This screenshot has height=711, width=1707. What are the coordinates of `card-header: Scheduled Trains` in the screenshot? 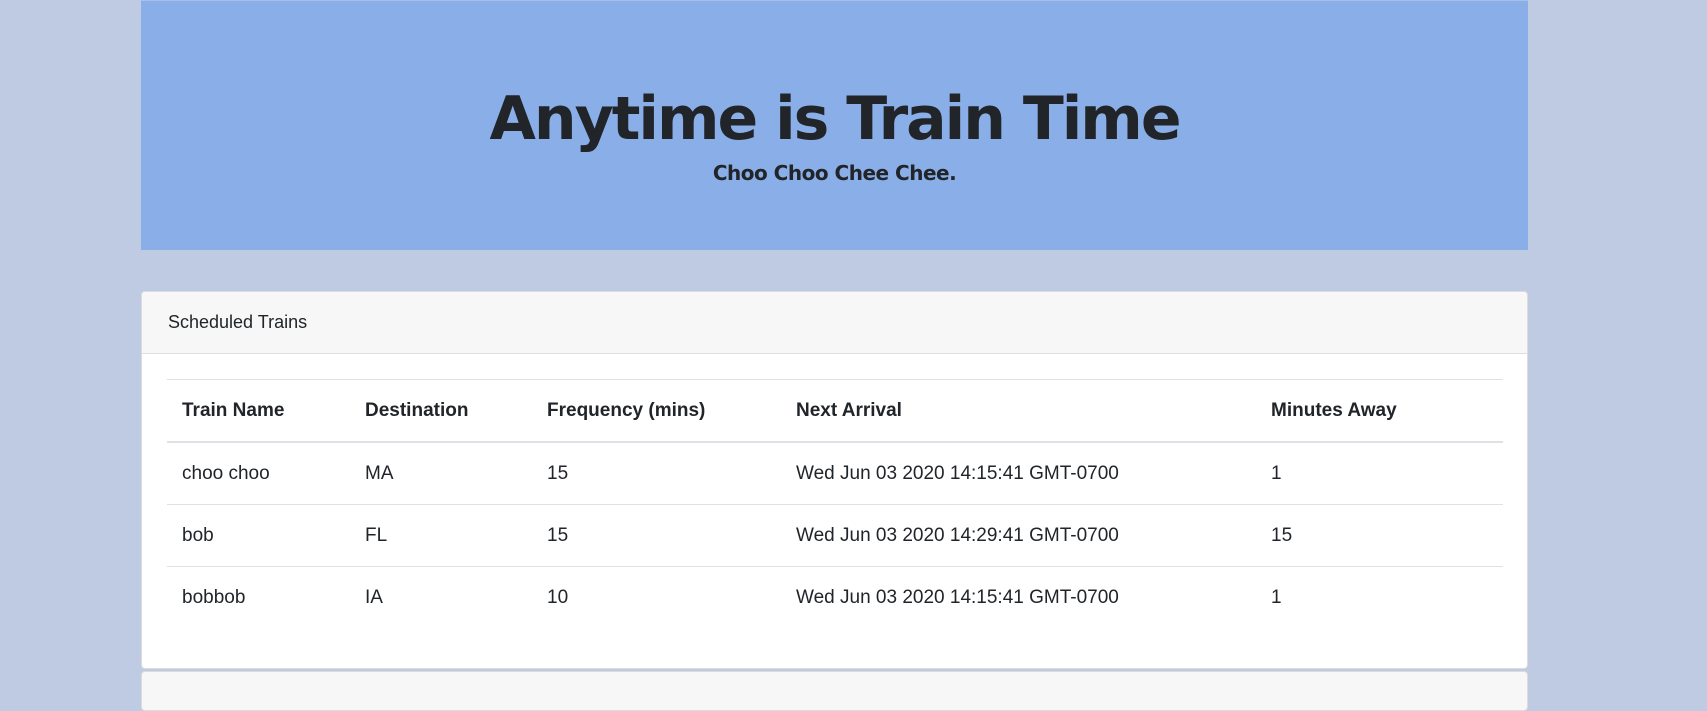 It's located at (834, 323).